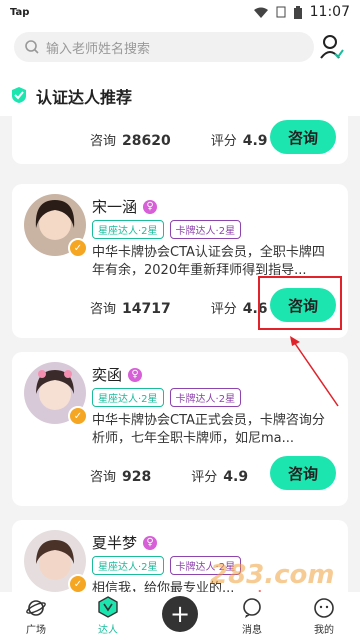  I want to click on profile-icon, so click(324, 608).